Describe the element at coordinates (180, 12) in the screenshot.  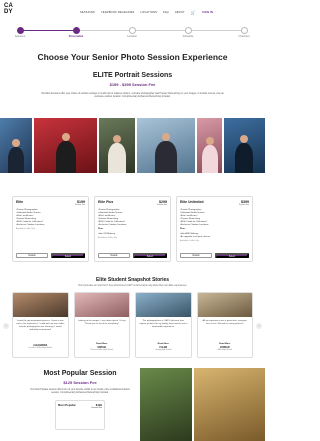
I see `nav-item-about: About` at that location.